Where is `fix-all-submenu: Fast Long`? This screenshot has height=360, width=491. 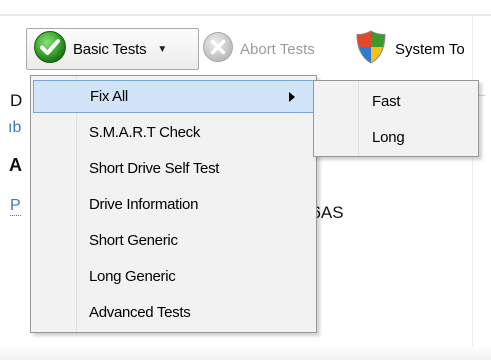 fix-all-submenu: Fast Long is located at coordinates (396, 118).